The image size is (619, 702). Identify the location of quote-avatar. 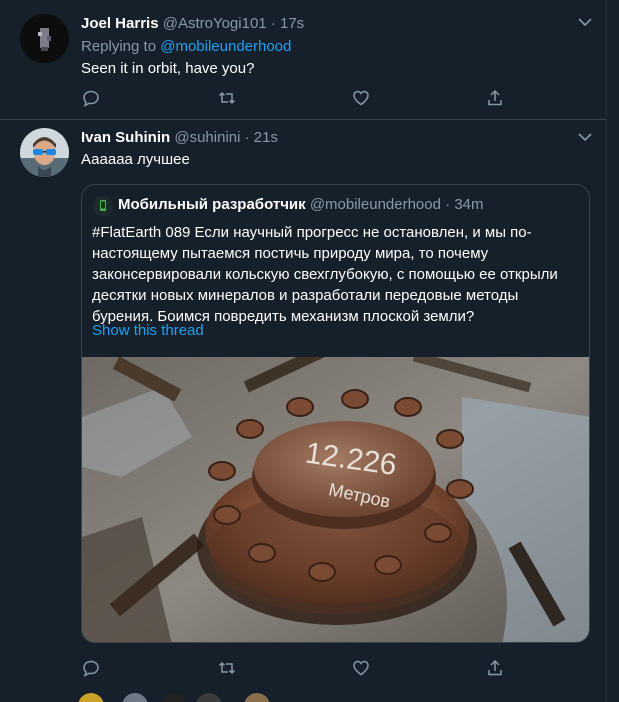
(103, 206).